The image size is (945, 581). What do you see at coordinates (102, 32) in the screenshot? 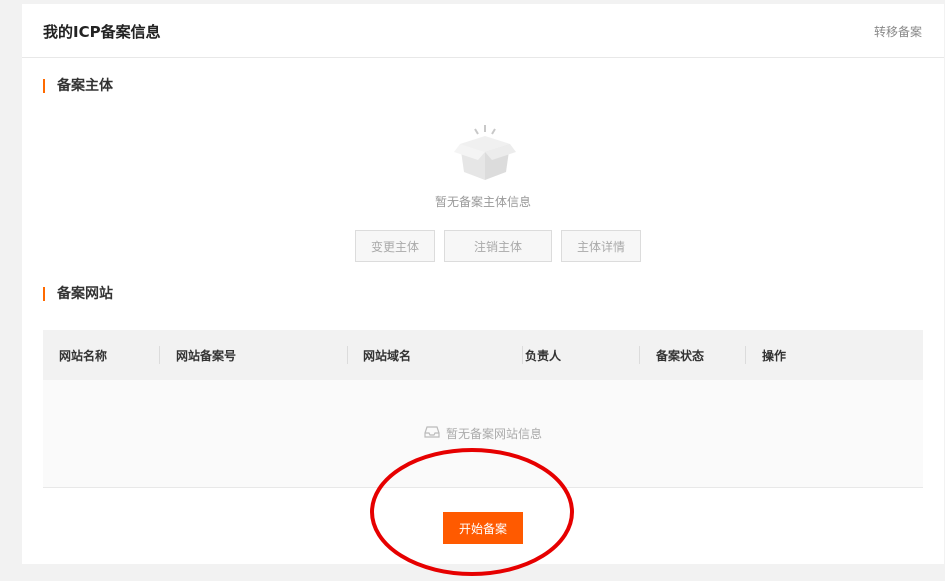
I see `page-title: 我的ICP备案信息` at bounding box center [102, 32].